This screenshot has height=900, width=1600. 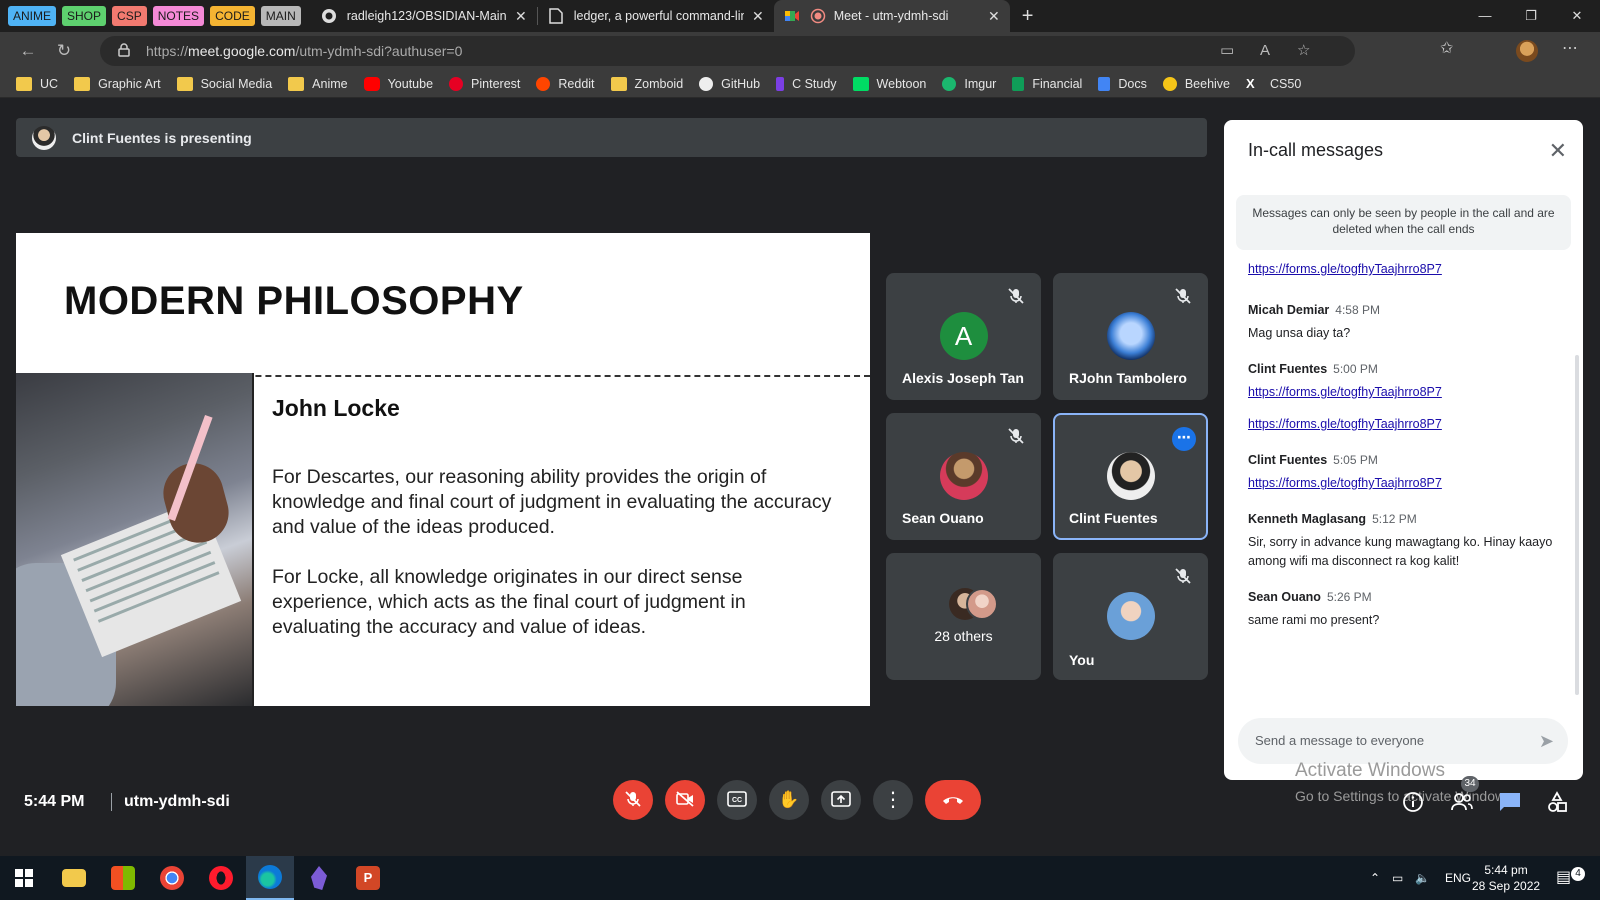 I want to click on hang-up-icon, so click(x=953, y=800).